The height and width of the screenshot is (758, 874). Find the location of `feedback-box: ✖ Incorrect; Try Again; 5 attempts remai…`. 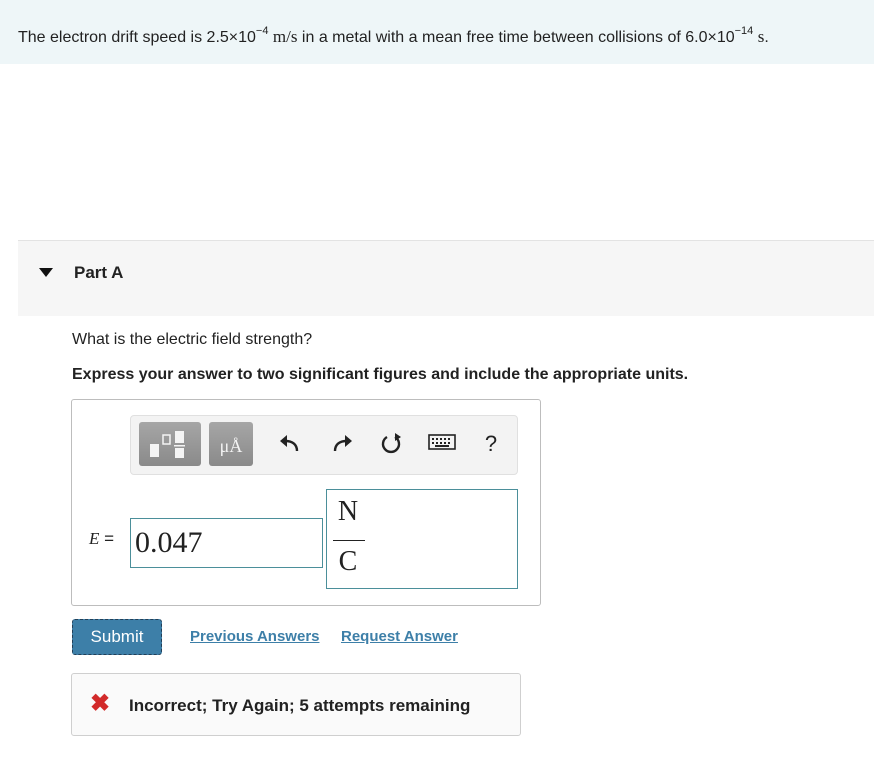

feedback-box: ✖ Incorrect; Try Again; 5 attempts remai… is located at coordinates (296, 704).